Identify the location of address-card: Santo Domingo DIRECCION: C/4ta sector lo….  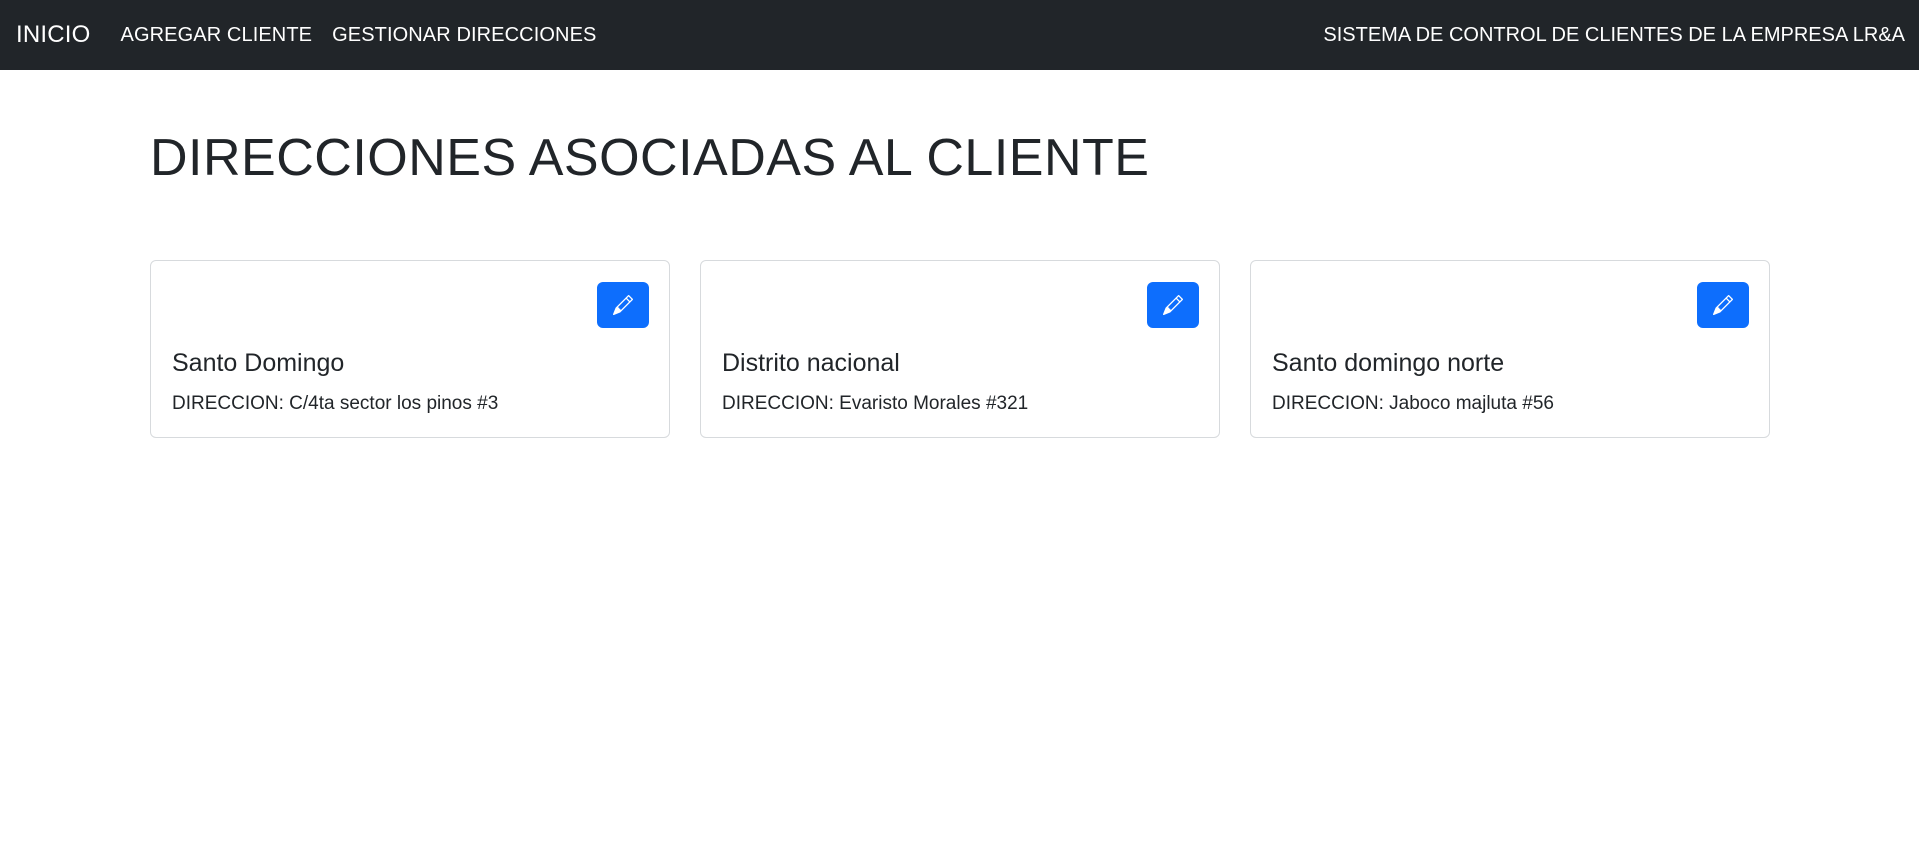
(410, 349).